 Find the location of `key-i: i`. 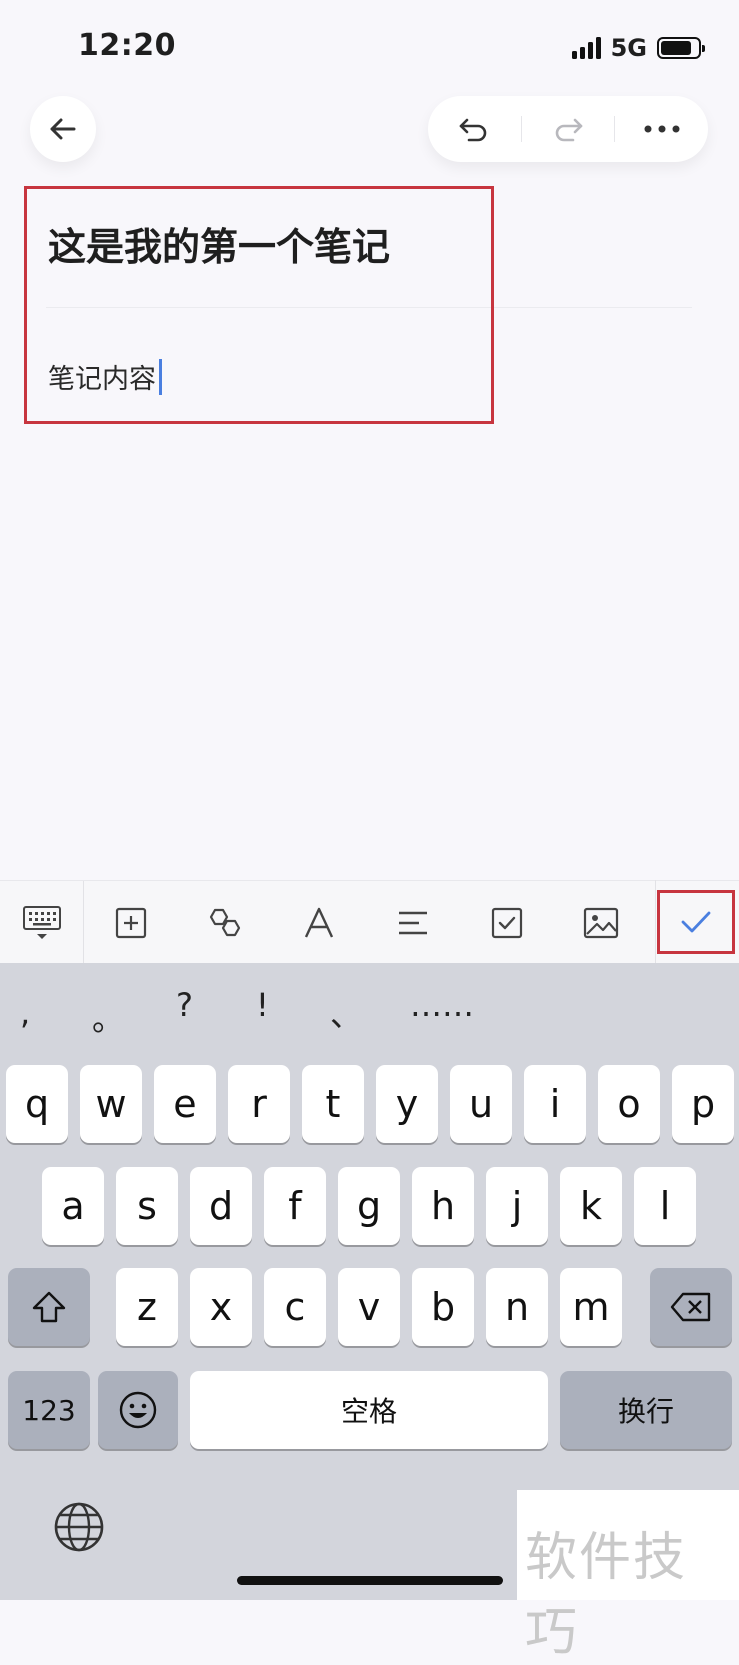

key-i: i is located at coordinates (555, 1104).